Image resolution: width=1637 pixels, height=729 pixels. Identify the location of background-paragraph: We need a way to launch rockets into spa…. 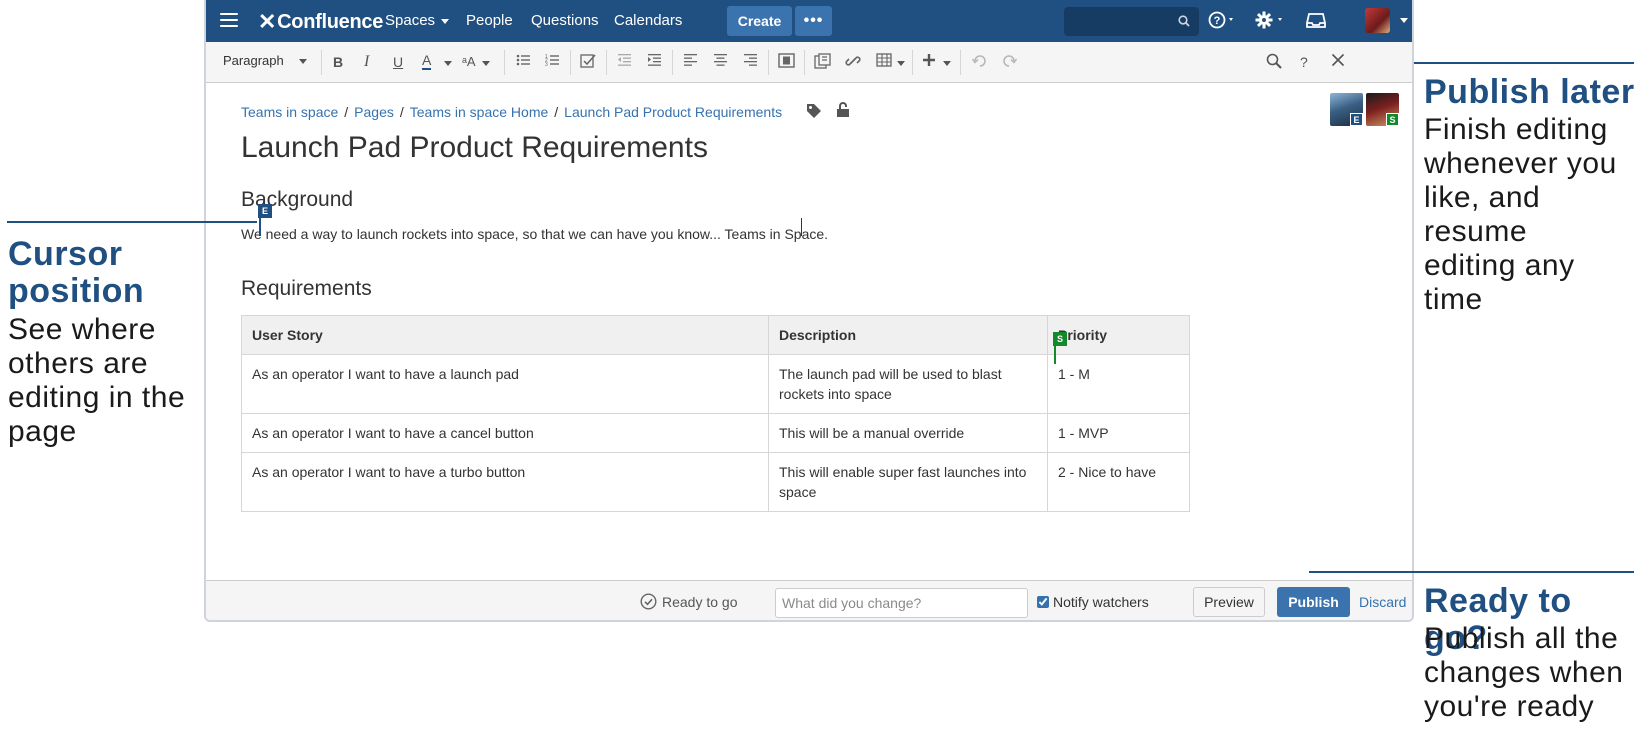
(534, 234).